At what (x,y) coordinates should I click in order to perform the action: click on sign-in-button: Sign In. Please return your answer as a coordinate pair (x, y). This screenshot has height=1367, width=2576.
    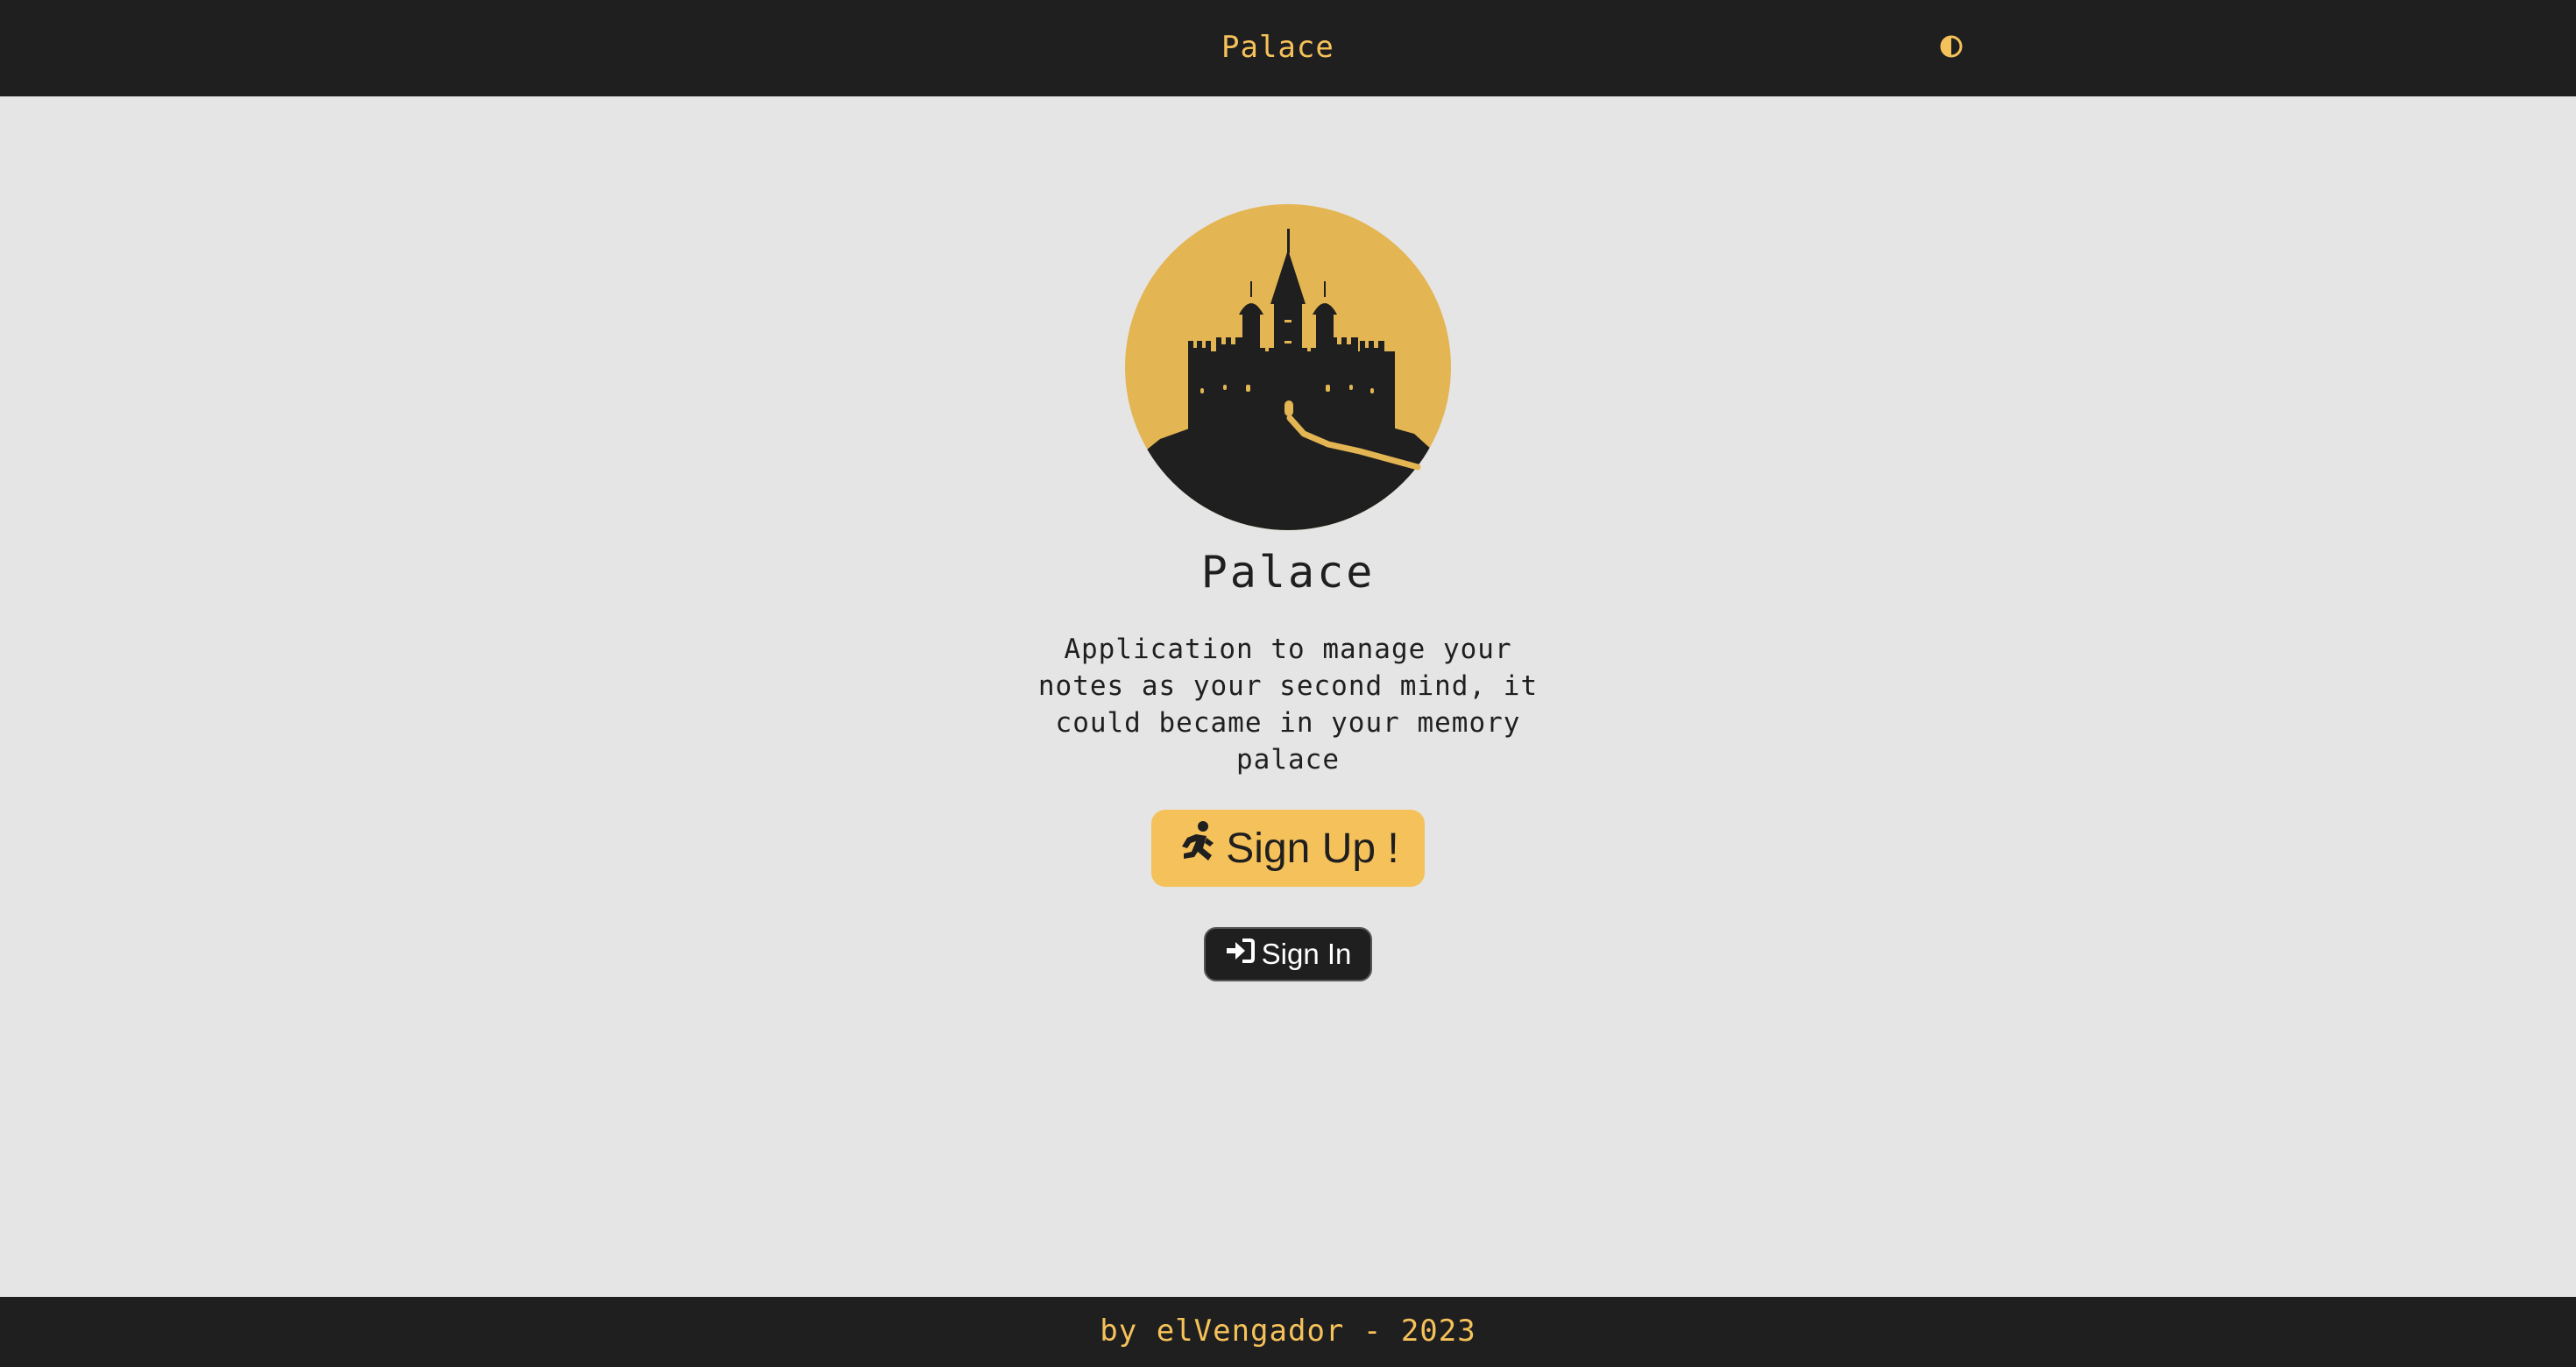
    Looking at the image, I should click on (1288, 954).